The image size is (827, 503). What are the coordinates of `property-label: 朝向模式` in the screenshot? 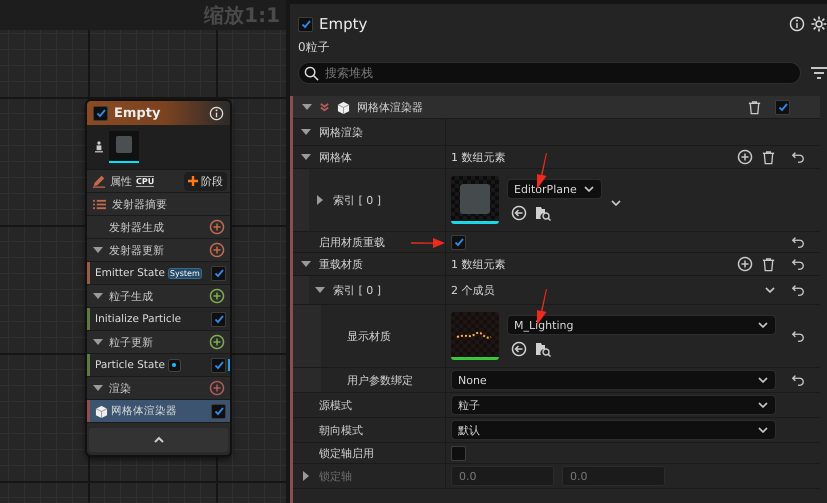 It's located at (341, 430).